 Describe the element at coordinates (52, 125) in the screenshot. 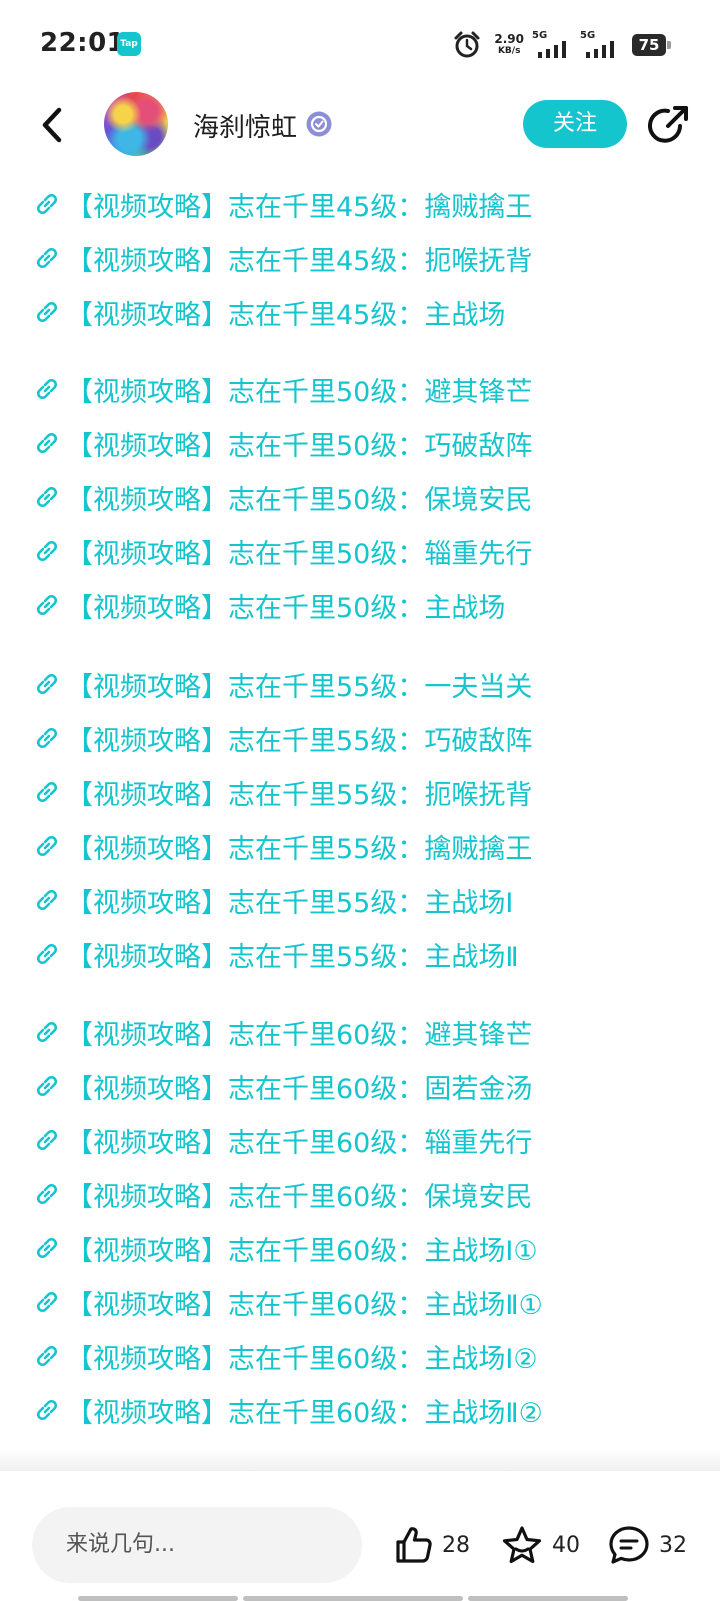

I see `back-button` at that location.